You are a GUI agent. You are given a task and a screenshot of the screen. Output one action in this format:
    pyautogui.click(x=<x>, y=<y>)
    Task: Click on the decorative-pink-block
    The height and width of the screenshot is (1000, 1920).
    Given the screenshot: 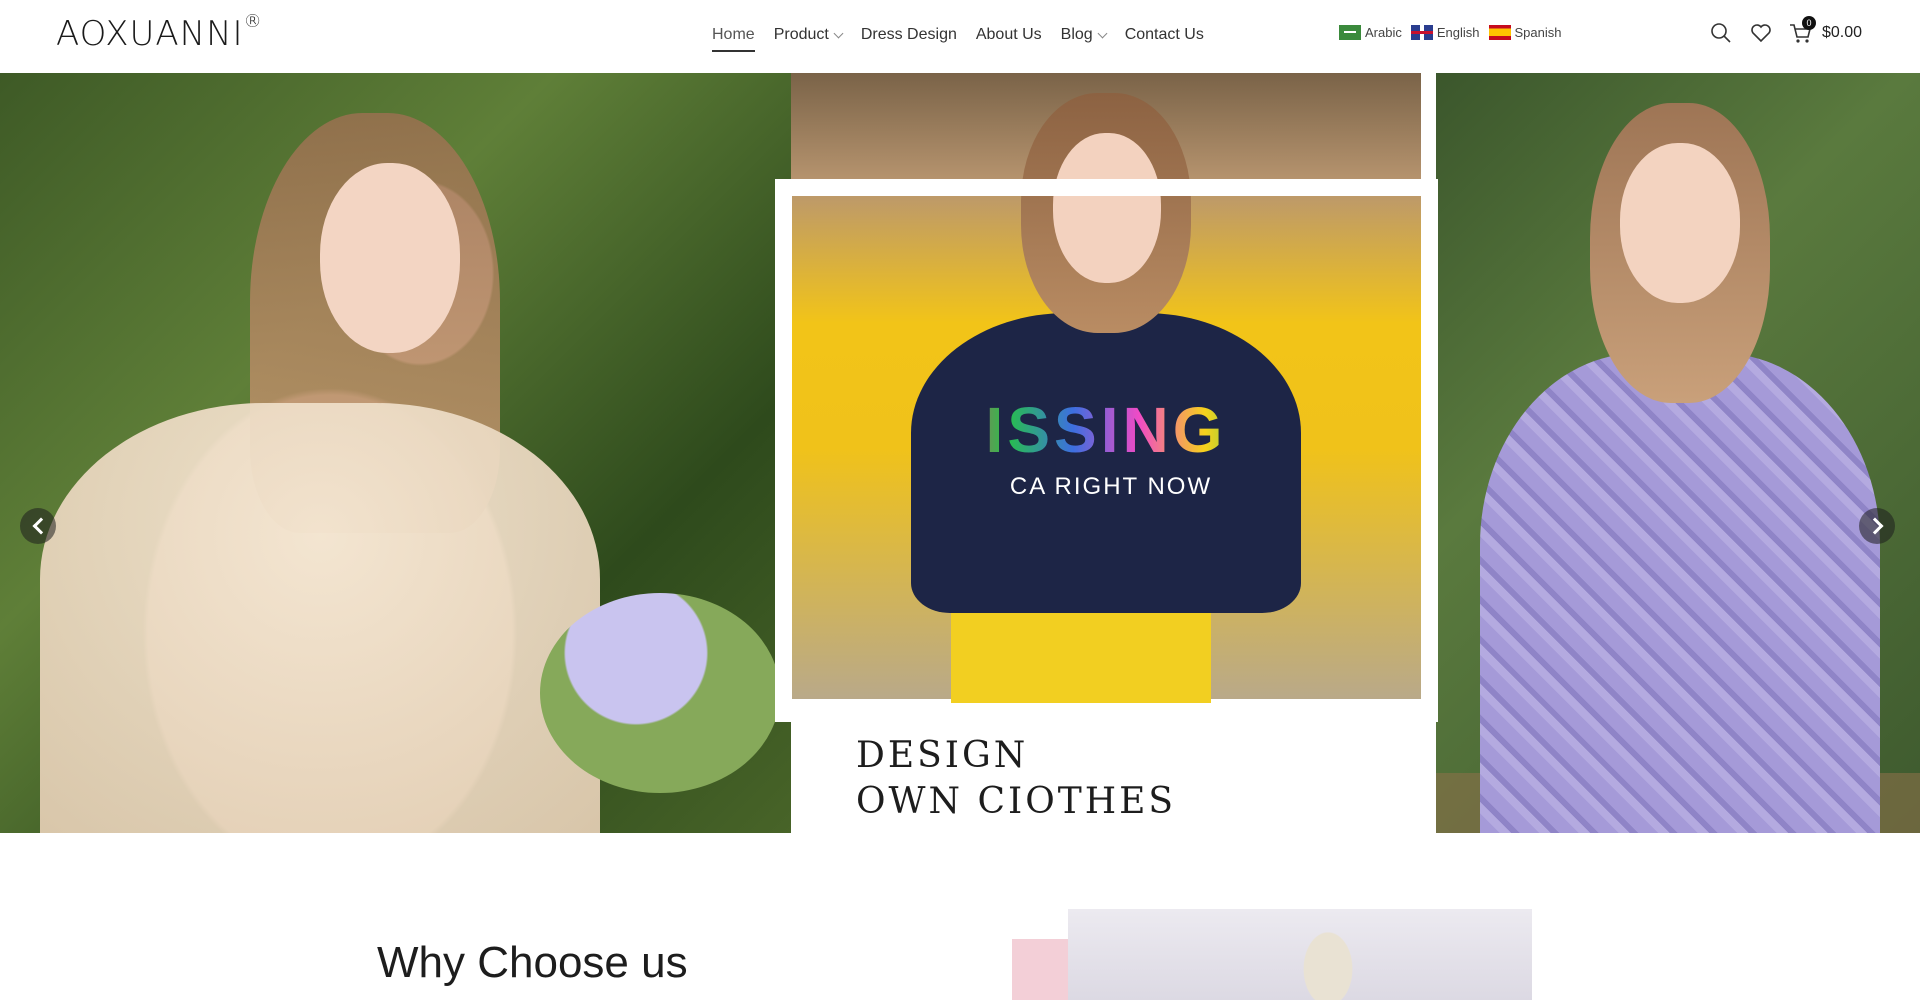 What is the action you would take?
    pyautogui.click(x=1042, y=969)
    